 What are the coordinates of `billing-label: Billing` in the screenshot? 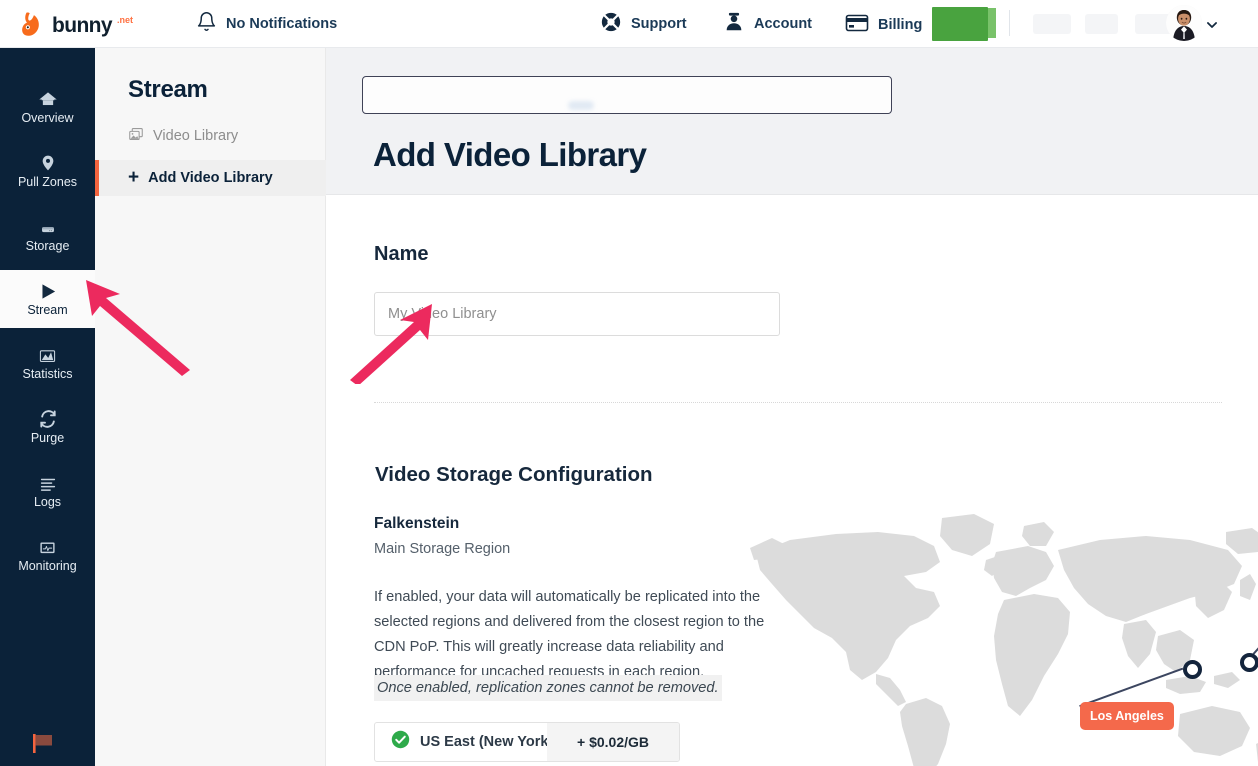 It's located at (900, 25).